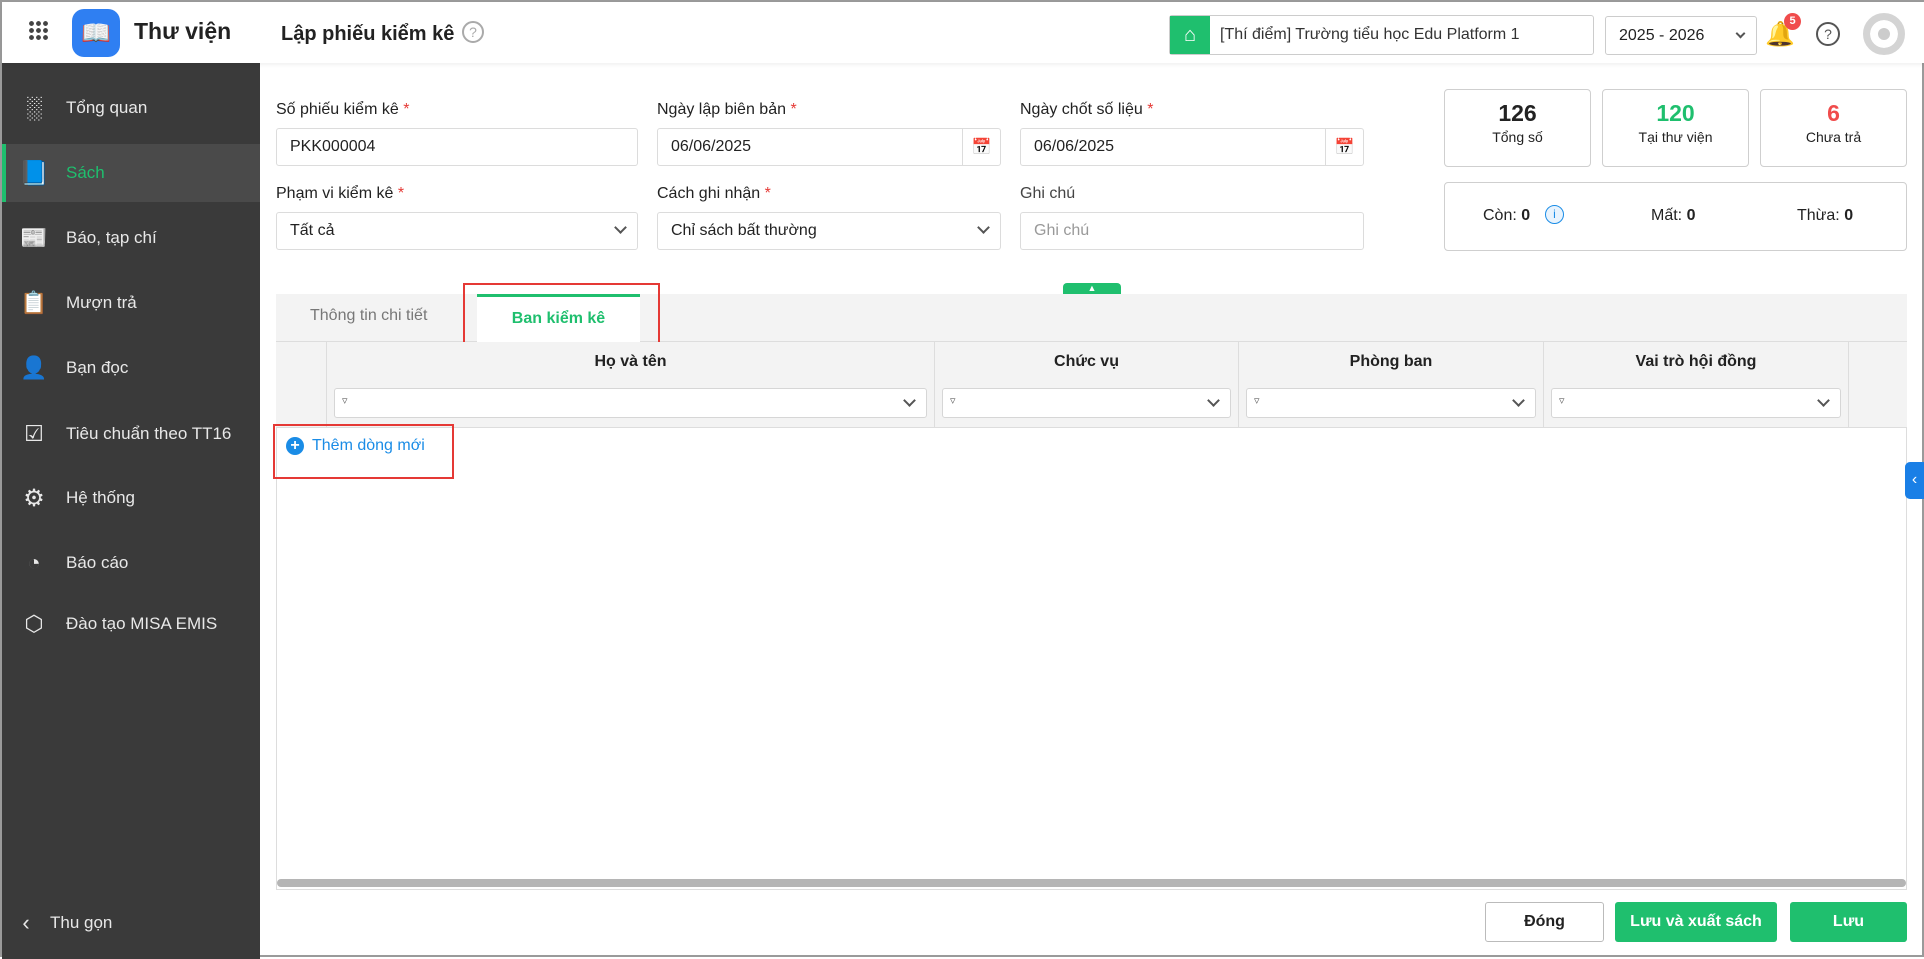 The height and width of the screenshot is (959, 1924). I want to click on chevron-left-icon: ‹, so click(26, 922).